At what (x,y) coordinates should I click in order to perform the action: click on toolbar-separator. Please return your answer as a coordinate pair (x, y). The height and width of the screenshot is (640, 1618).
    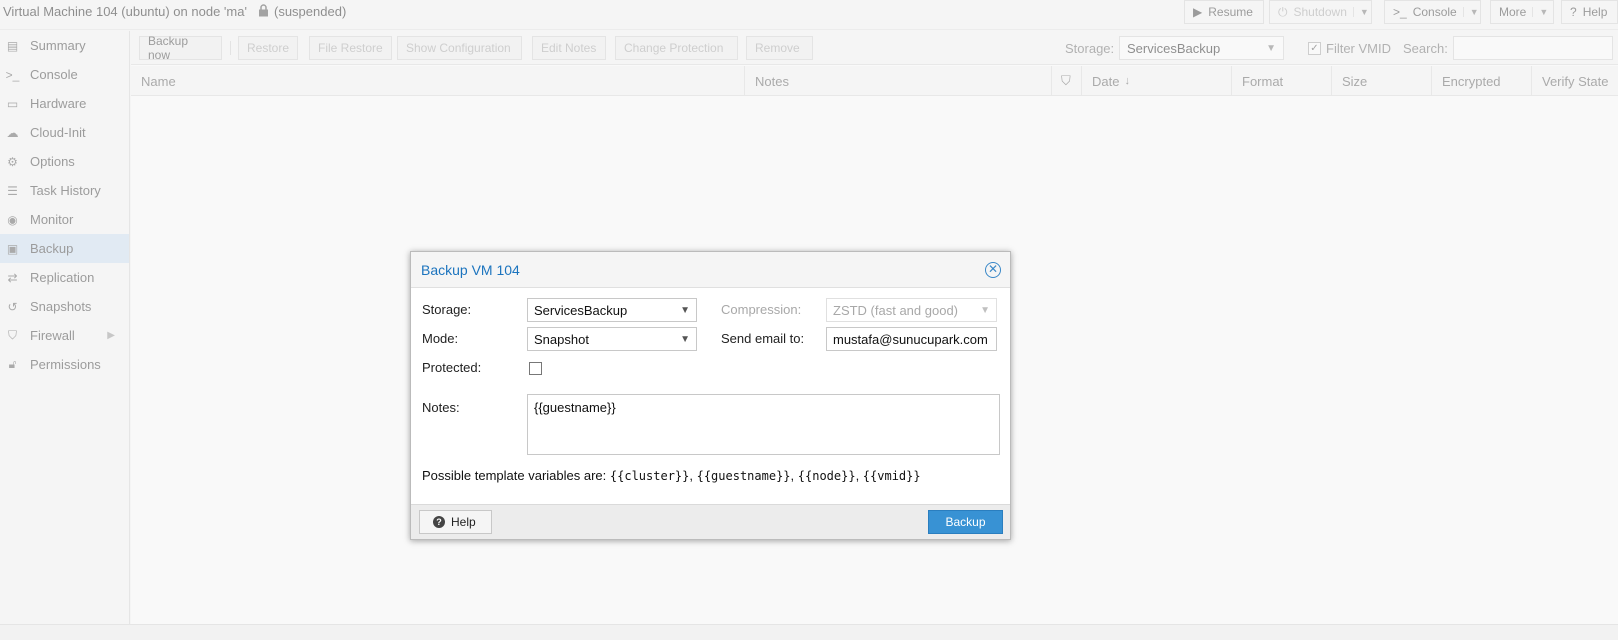
    Looking at the image, I should click on (230, 48).